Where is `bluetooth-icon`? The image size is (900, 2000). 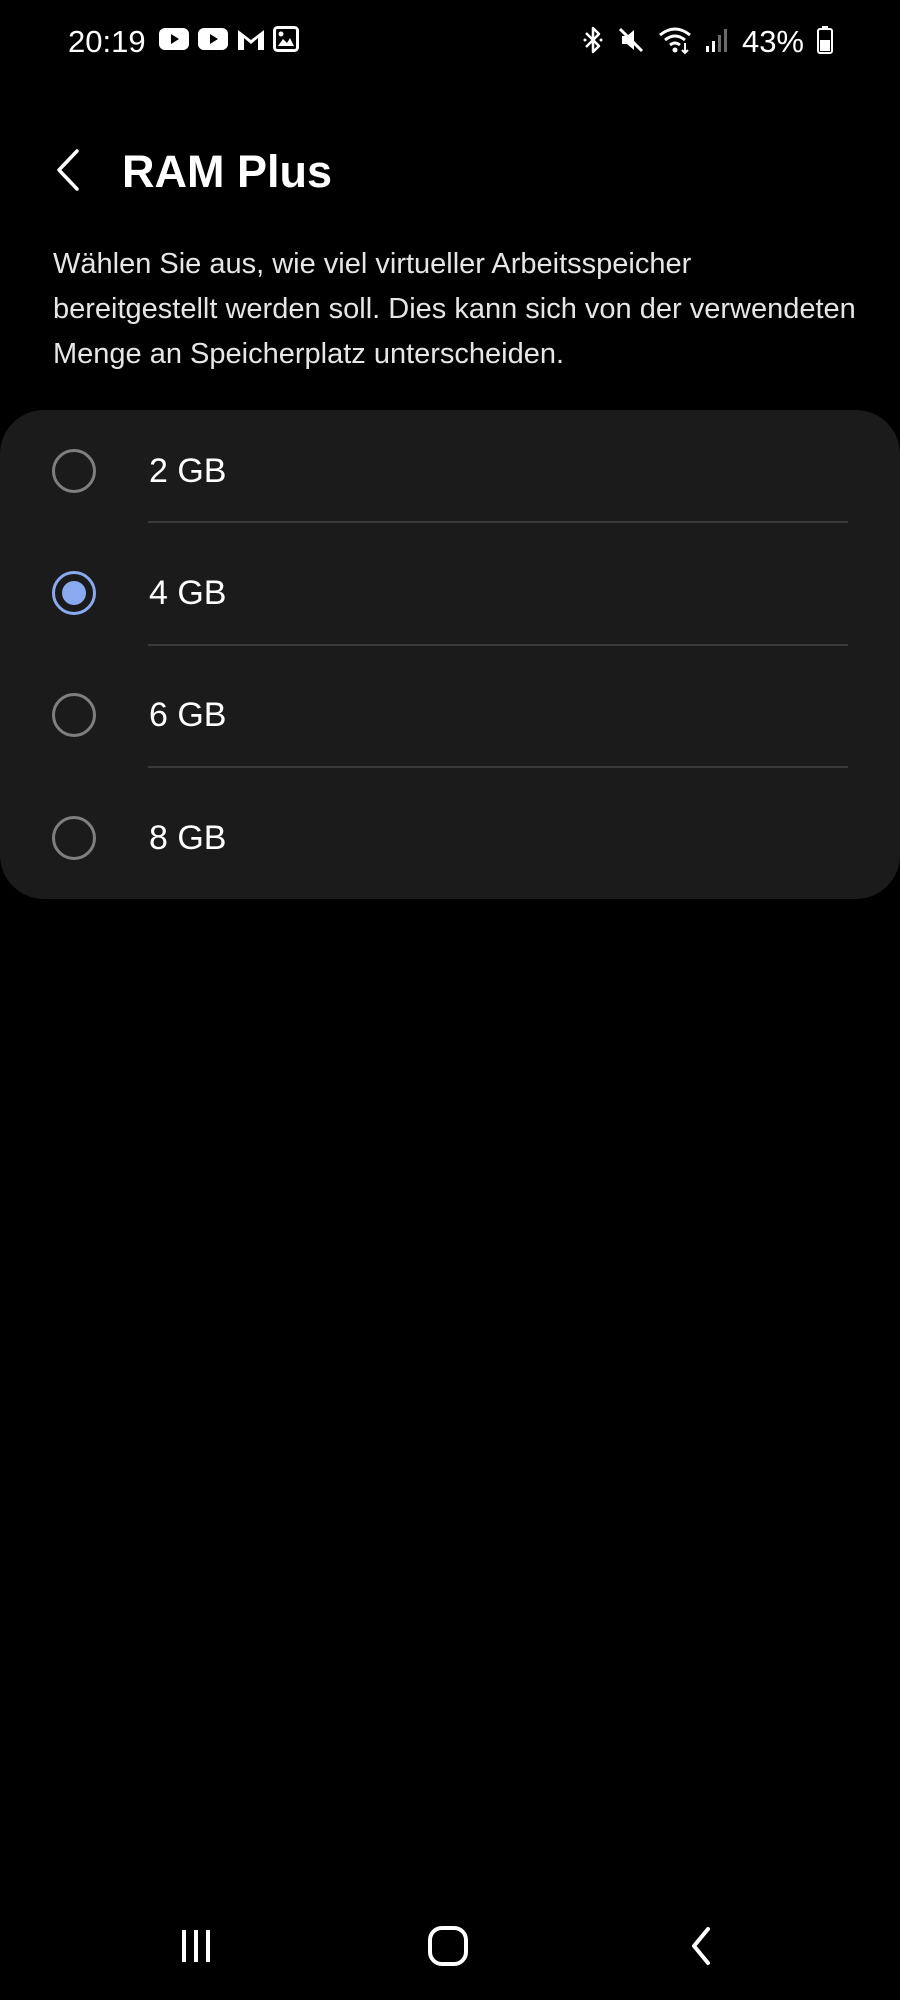
bluetooth-icon is located at coordinates (593, 42).